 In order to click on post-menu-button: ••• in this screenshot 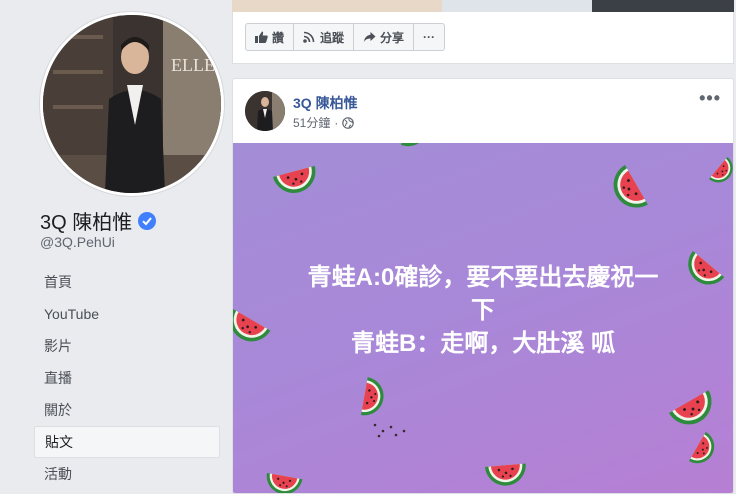, I will do `click(710, 98)`.